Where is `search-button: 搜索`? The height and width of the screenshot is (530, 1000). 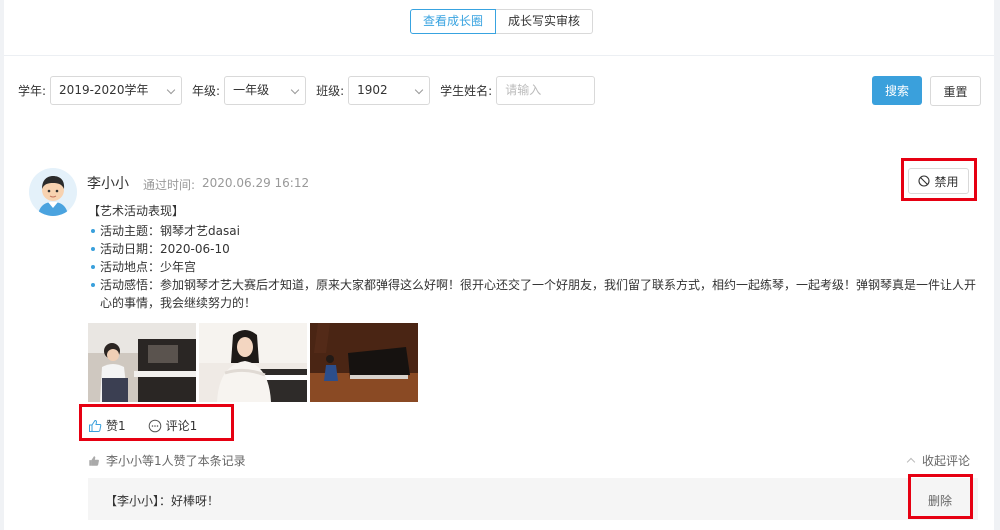
search-button: 搜索 is located at coordinates (897, 90).